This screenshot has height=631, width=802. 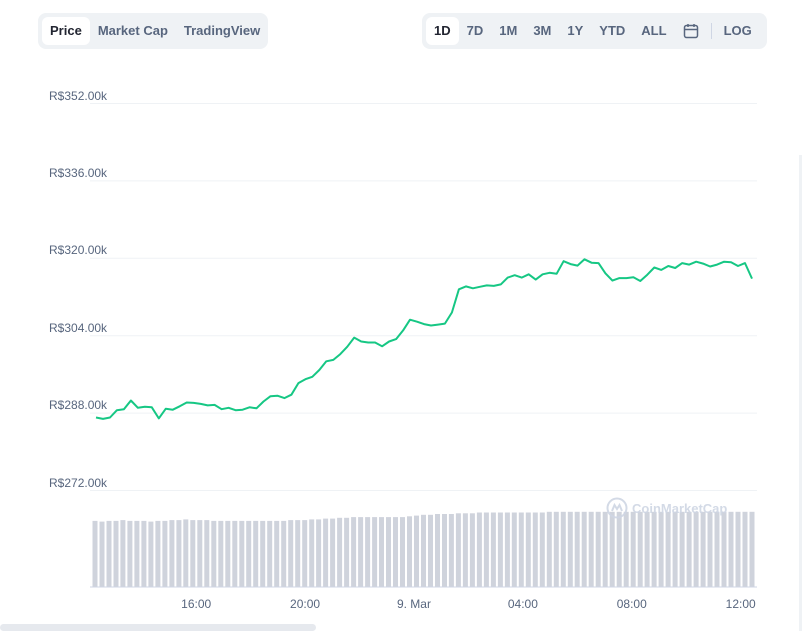 What do you see at coordinates (78, 405) in the screenshot?
I see `y-tick-label: R$288.00k` at bounding box center [78, 405].